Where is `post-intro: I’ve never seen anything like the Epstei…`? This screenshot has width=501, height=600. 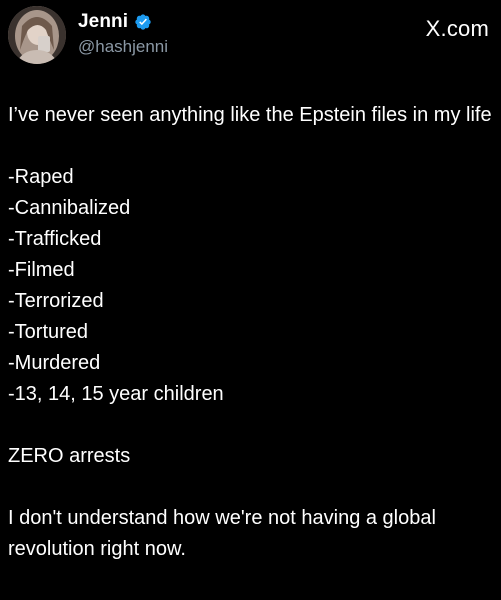
post-intro: I’ve never seen anything like the Epstei… is located at coordinates (250, 115).